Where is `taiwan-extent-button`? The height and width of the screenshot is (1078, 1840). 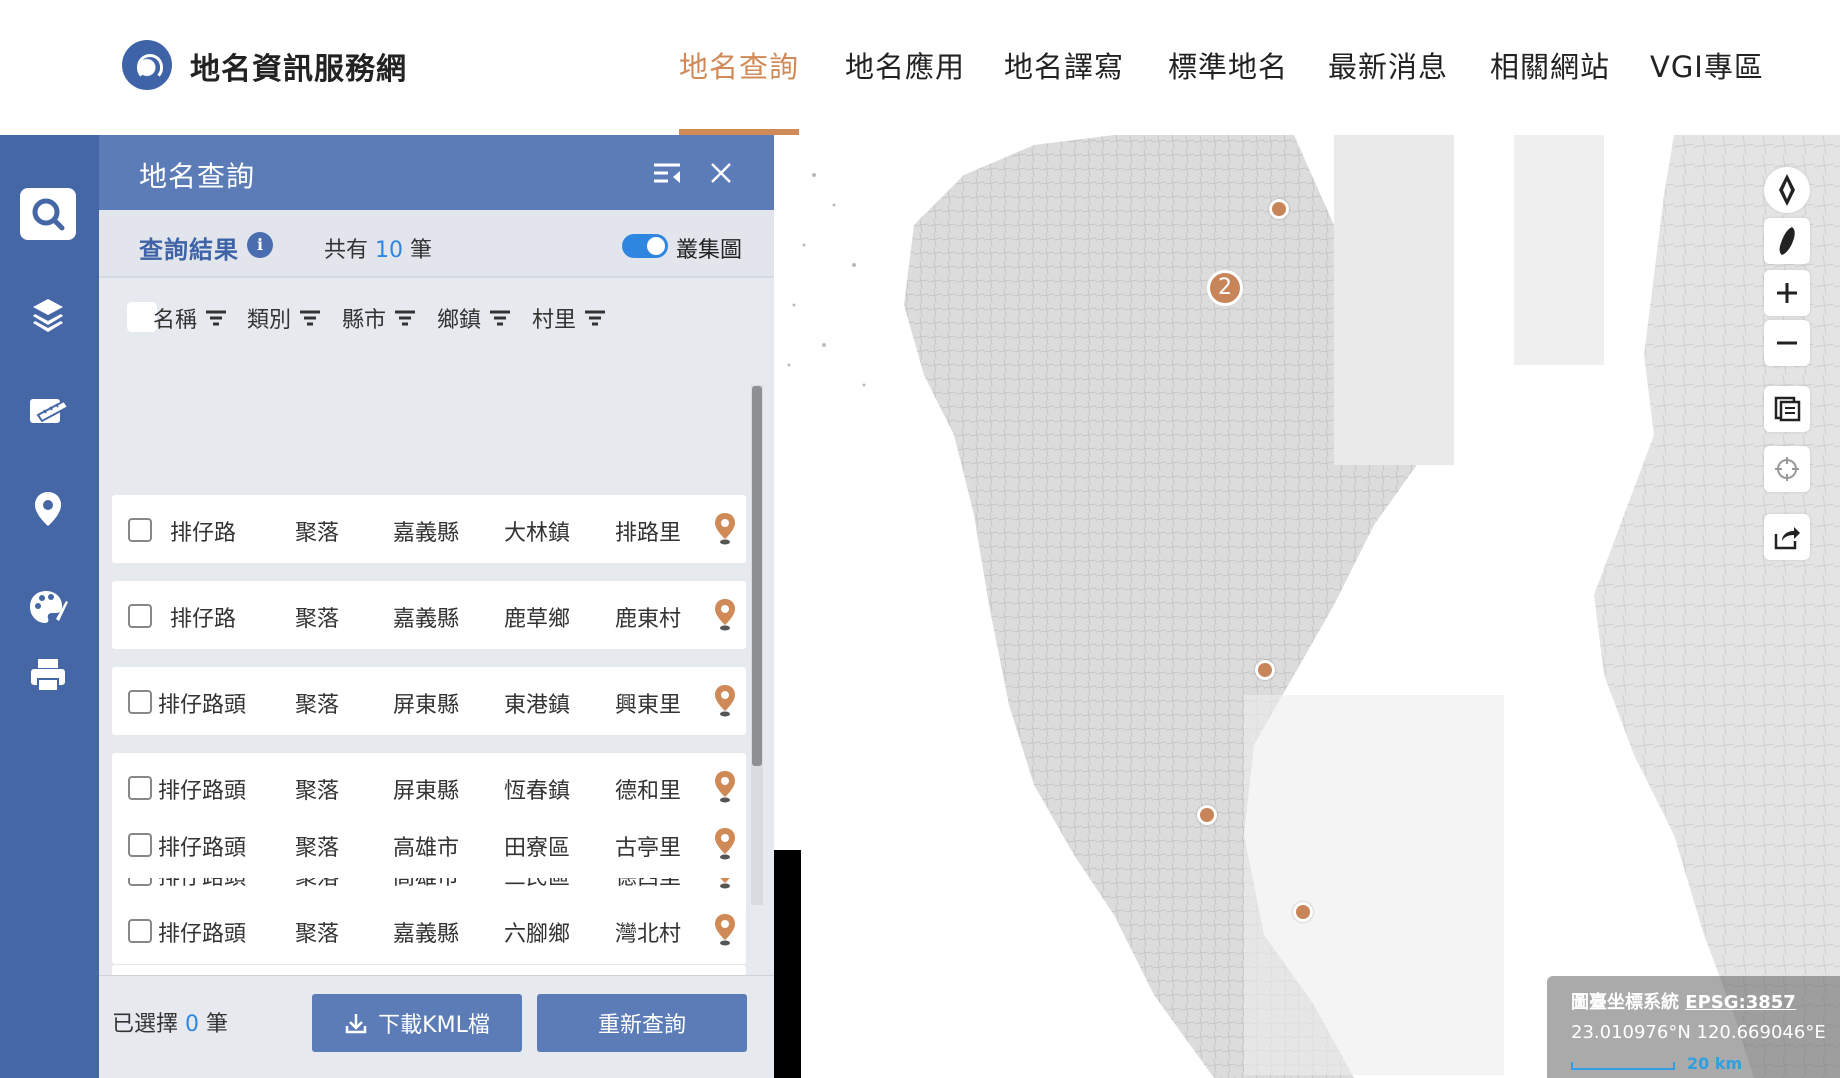
taiwan-extent-button is located at coordinates (1787, 241).